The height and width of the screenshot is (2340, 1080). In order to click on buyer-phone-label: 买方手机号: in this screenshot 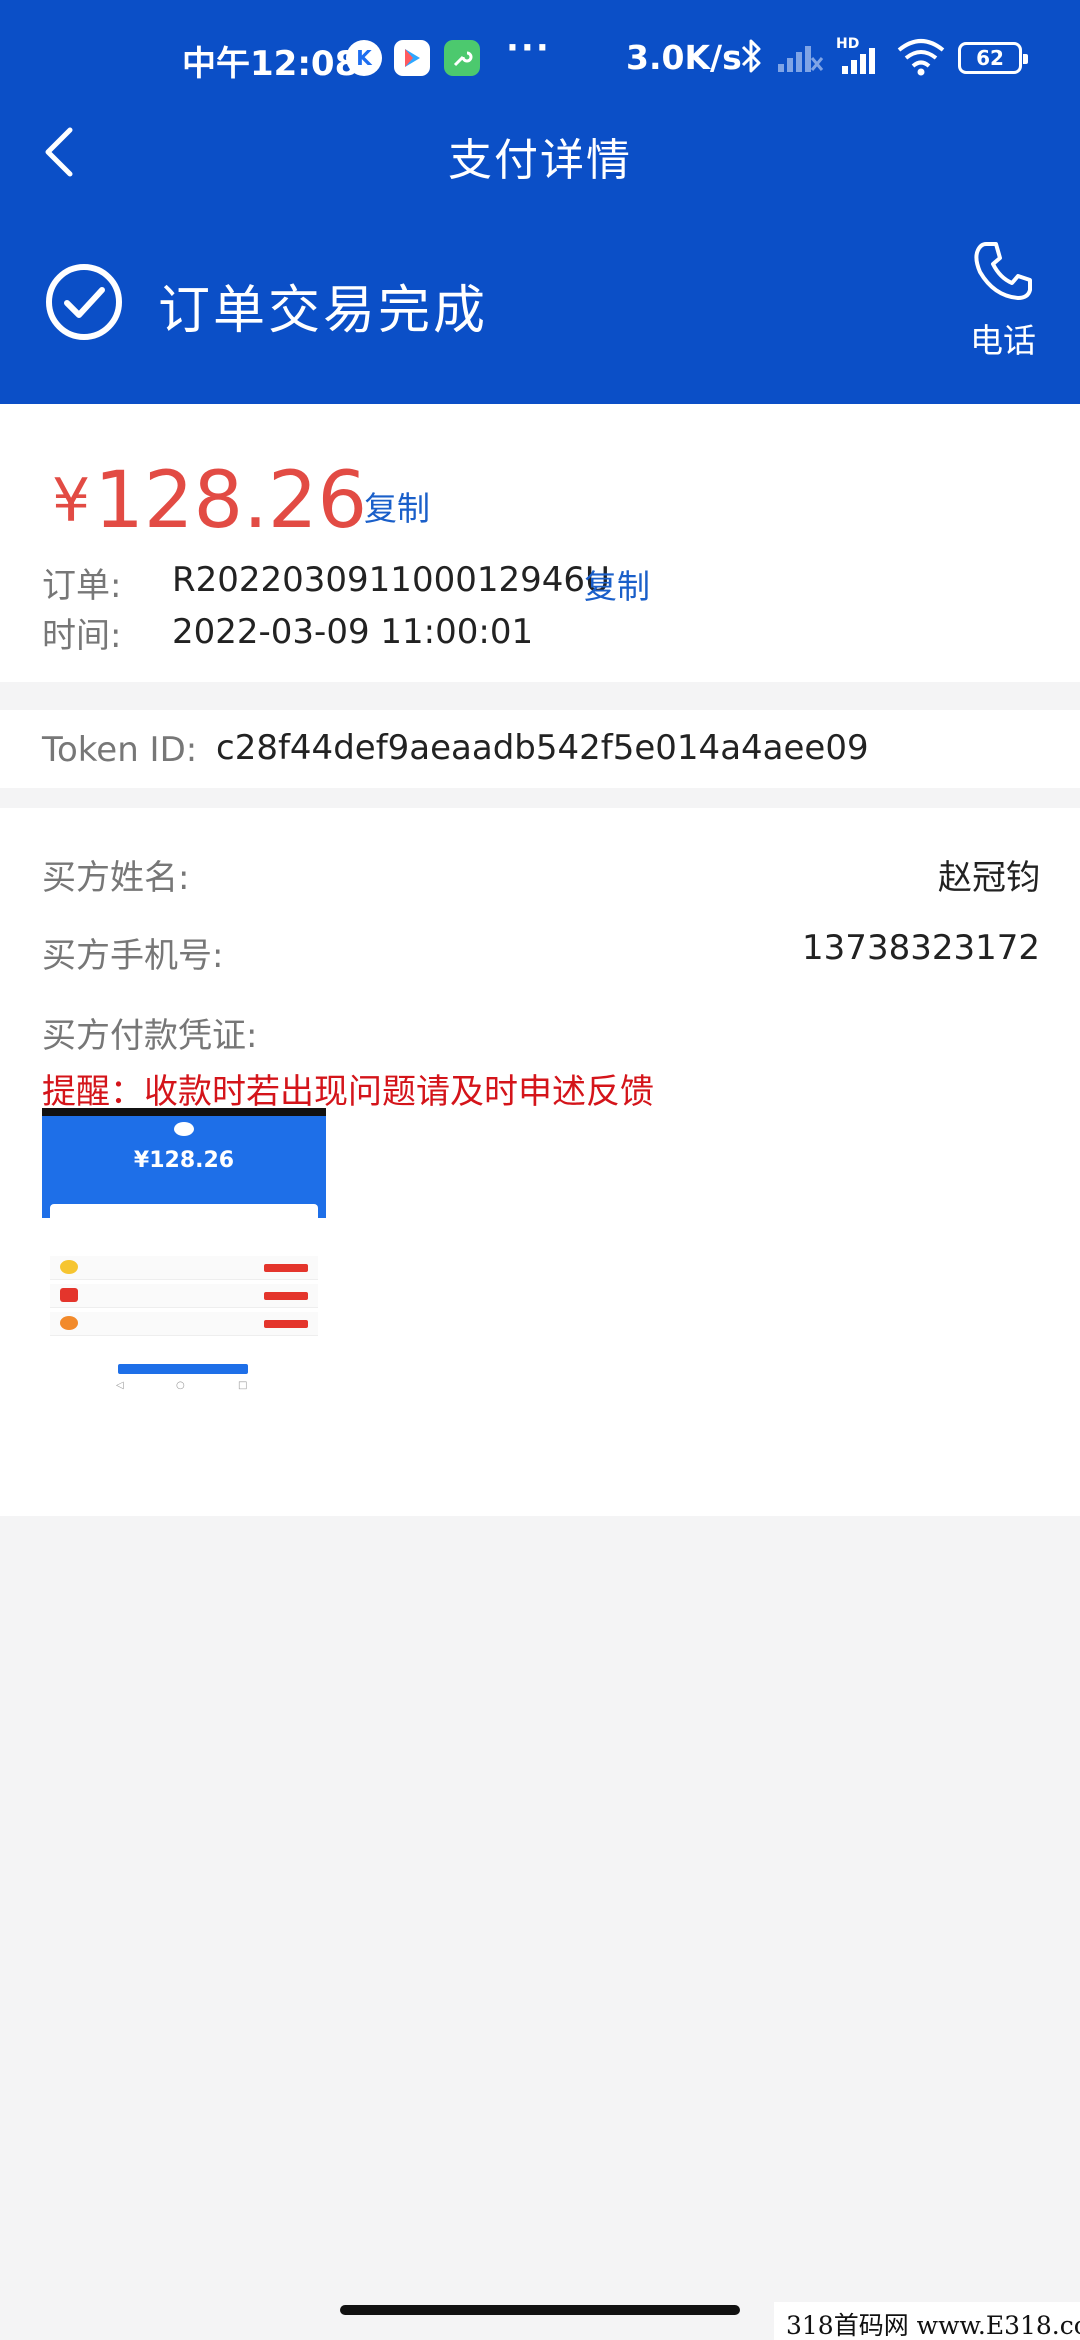, I will do `click(133, 956)`.